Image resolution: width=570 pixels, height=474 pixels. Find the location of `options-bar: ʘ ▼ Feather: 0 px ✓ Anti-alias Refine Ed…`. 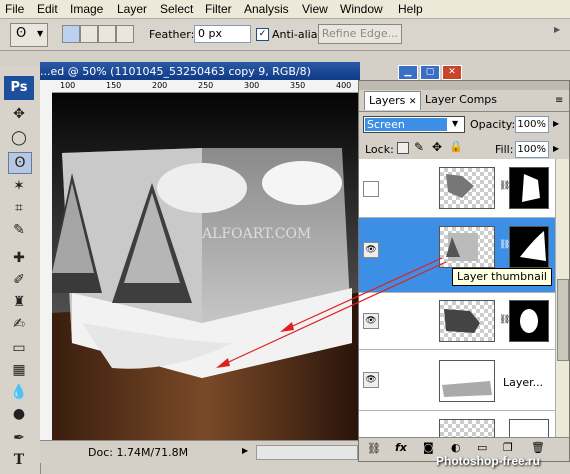

options-bar: ʘ ▼ Feather: 0 px ✓ Anti-alias Refine Ed… is located at coordinates (285, 35).